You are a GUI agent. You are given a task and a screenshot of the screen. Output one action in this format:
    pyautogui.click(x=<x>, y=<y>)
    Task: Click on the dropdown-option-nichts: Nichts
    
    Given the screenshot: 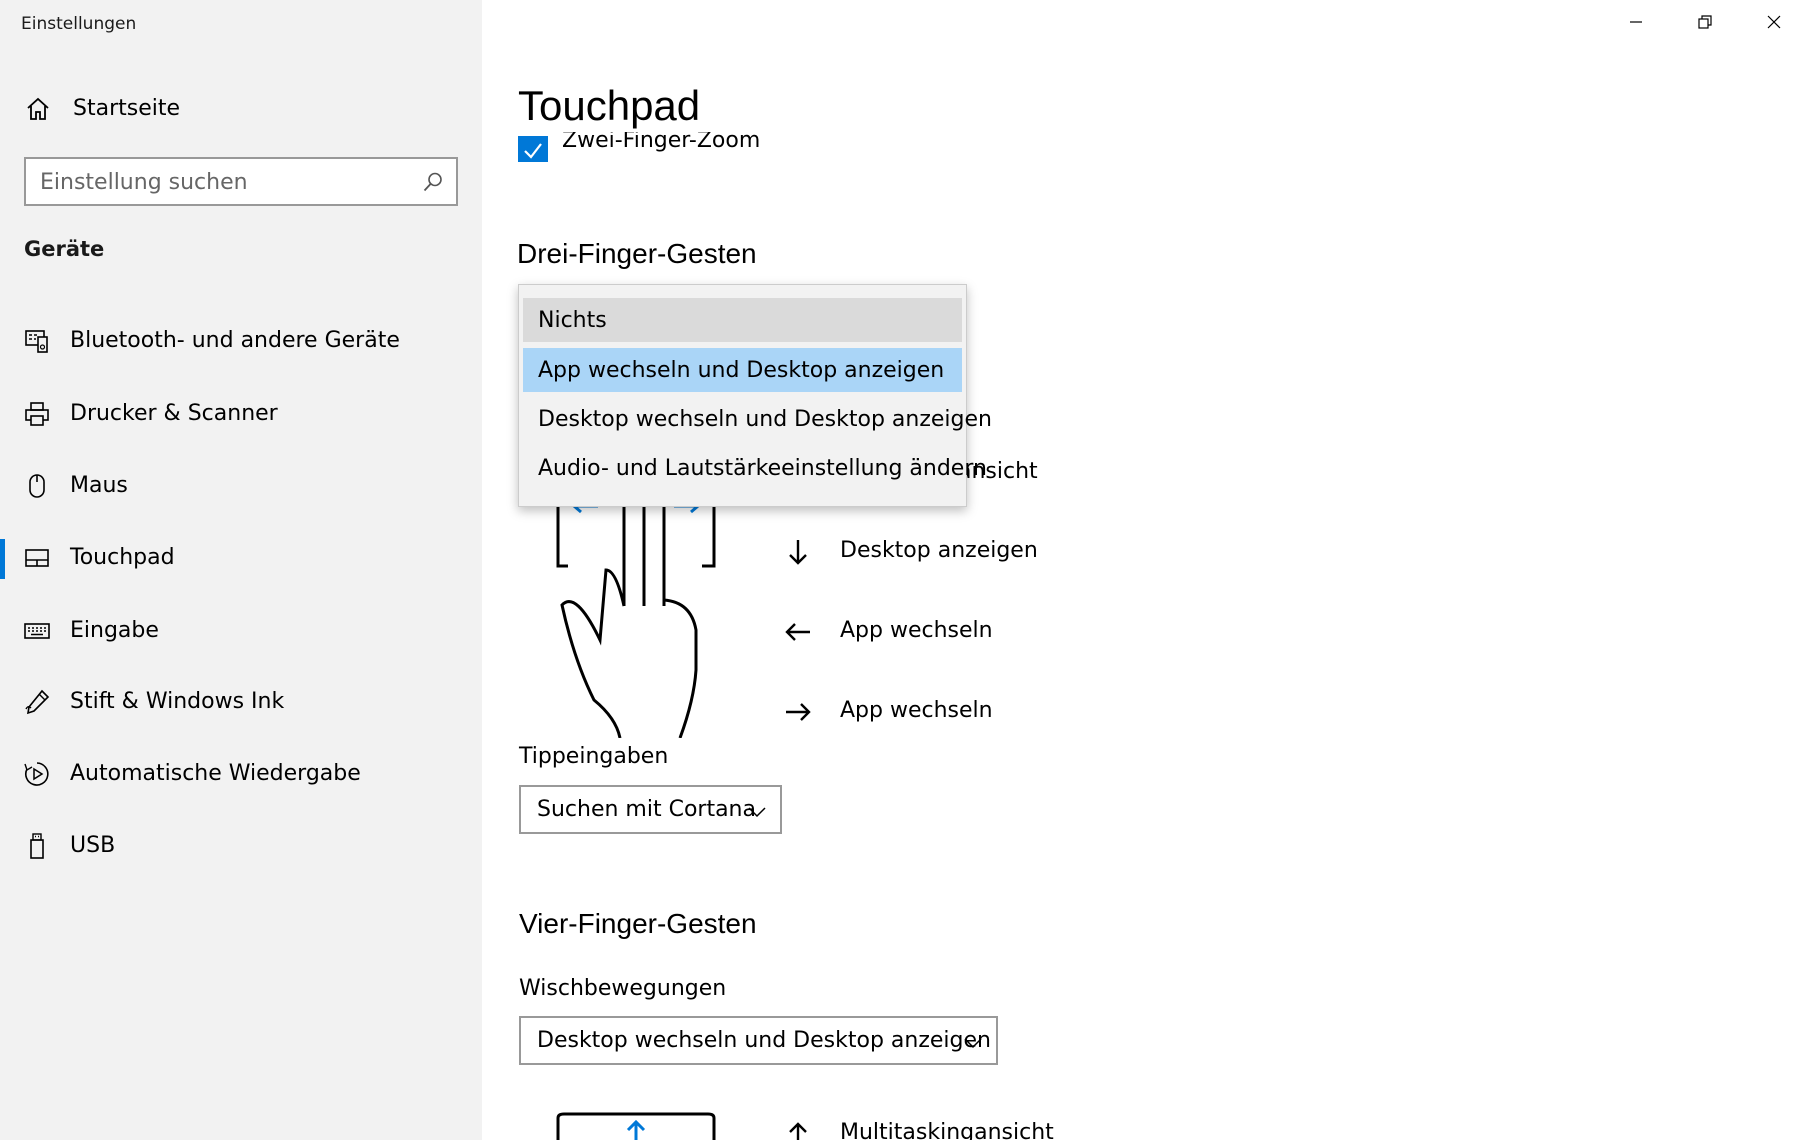 What is the action you would take?
    pyautogui.click(x=742, y=320)
    